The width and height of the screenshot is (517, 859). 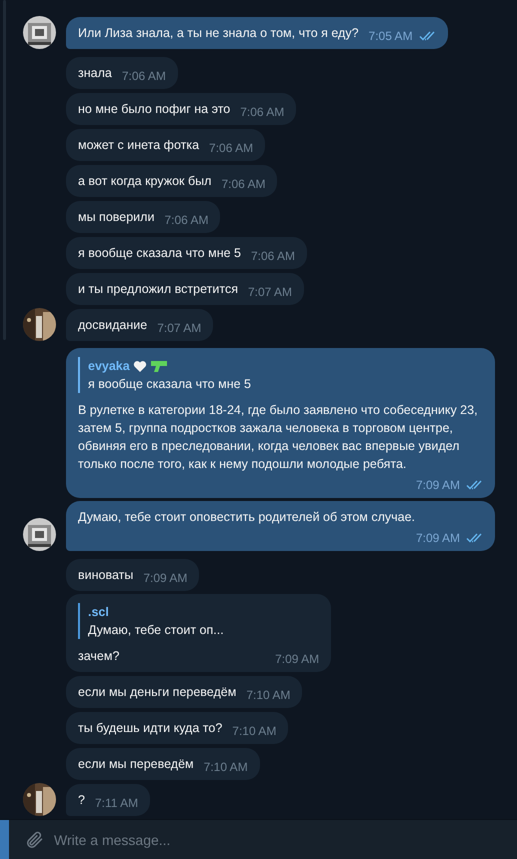 What do you see at coordinates (145, 181) in the screenshot?
I see `message-text: а вот когда кружок был` at bounding box center [145, 181].